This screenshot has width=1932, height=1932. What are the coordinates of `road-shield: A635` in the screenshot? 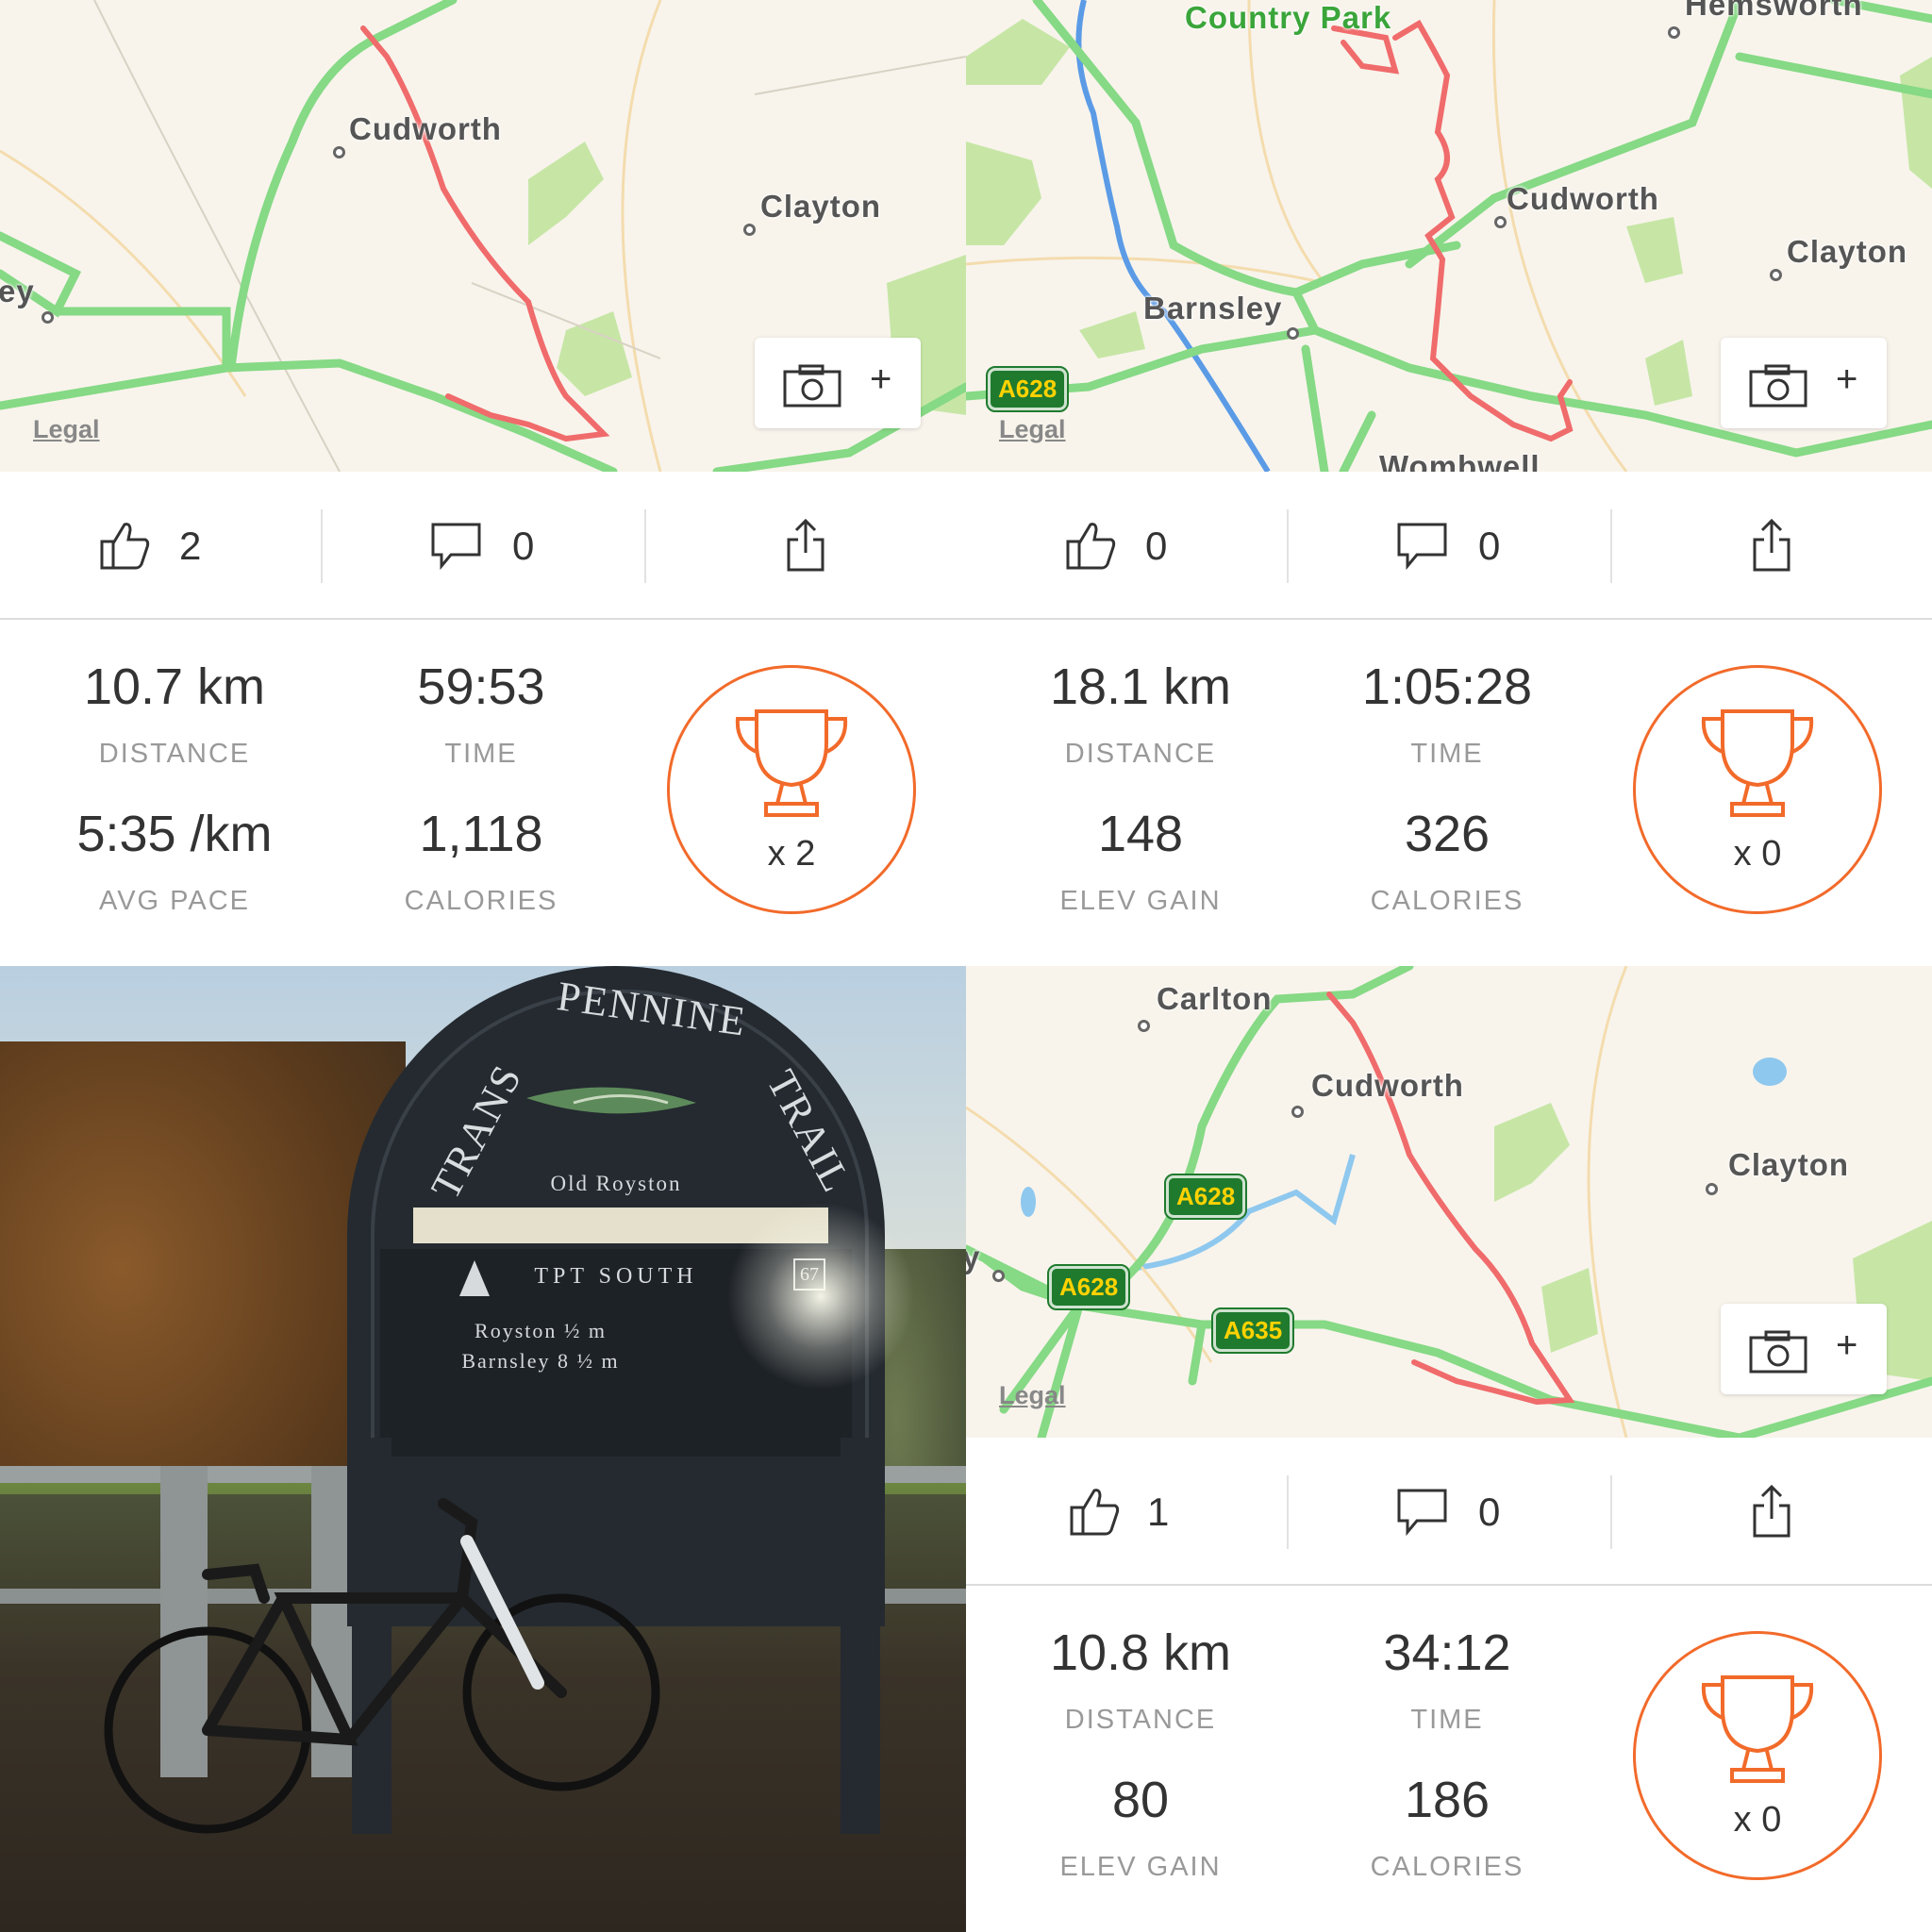 It's located at (1253, 1331).